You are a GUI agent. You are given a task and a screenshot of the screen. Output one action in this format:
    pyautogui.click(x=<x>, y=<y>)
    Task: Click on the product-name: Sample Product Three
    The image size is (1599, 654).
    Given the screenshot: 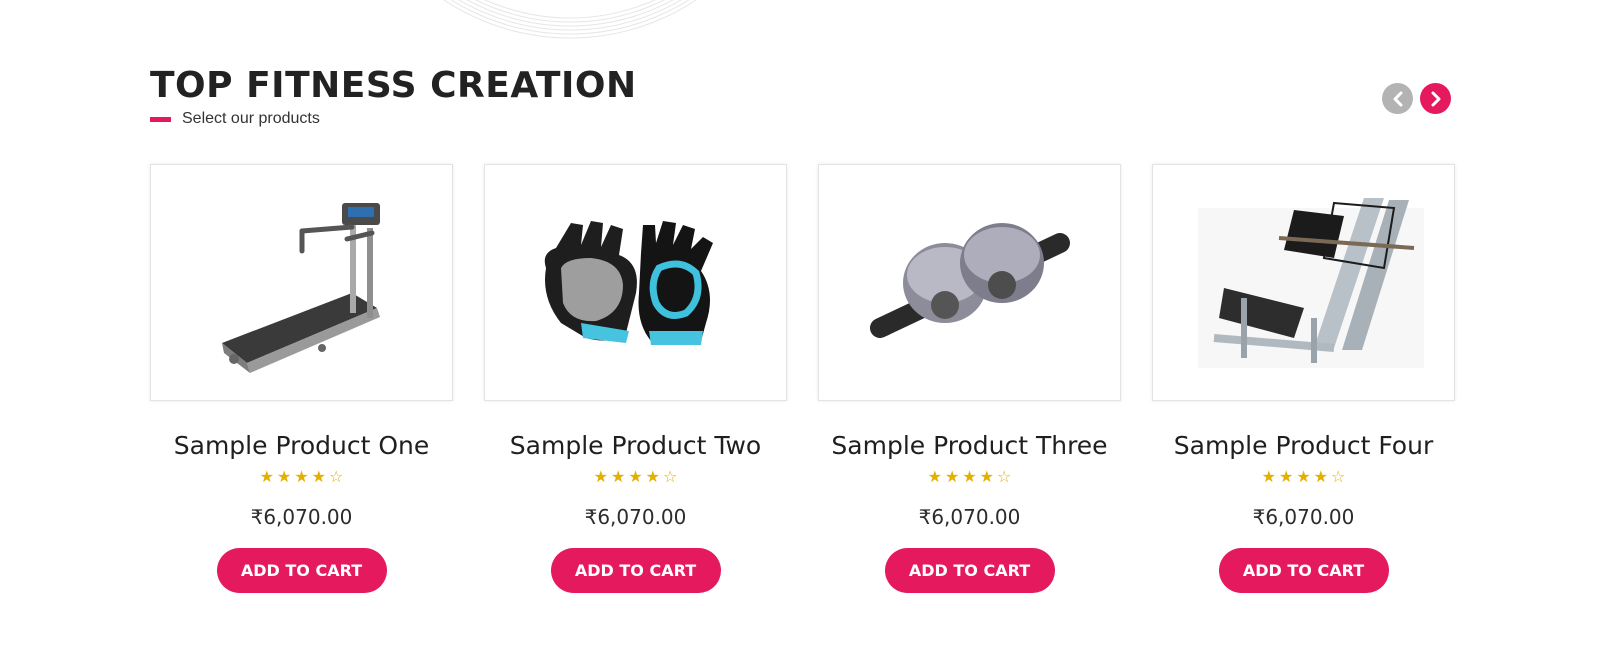 What is the action you would take?
    pyautogui.click(x=969, y=446)
    